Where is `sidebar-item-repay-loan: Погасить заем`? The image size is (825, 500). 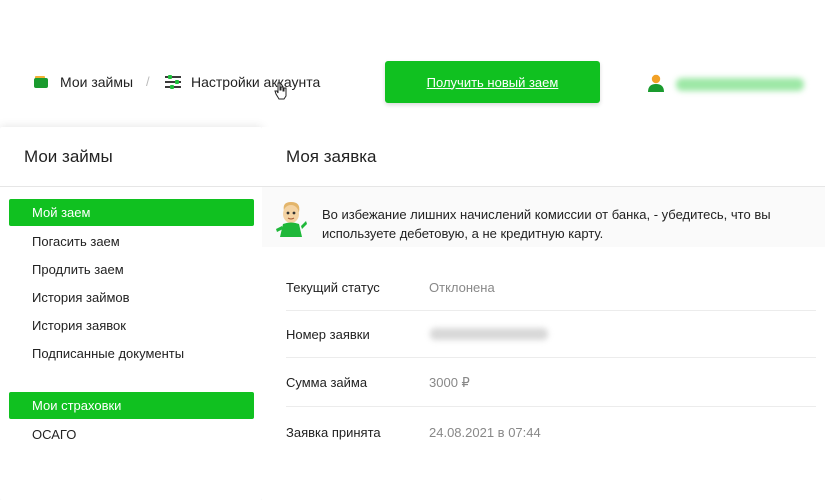 sidebar-item-repay-loan: Погасить заем is located at coordinates (76, 241).